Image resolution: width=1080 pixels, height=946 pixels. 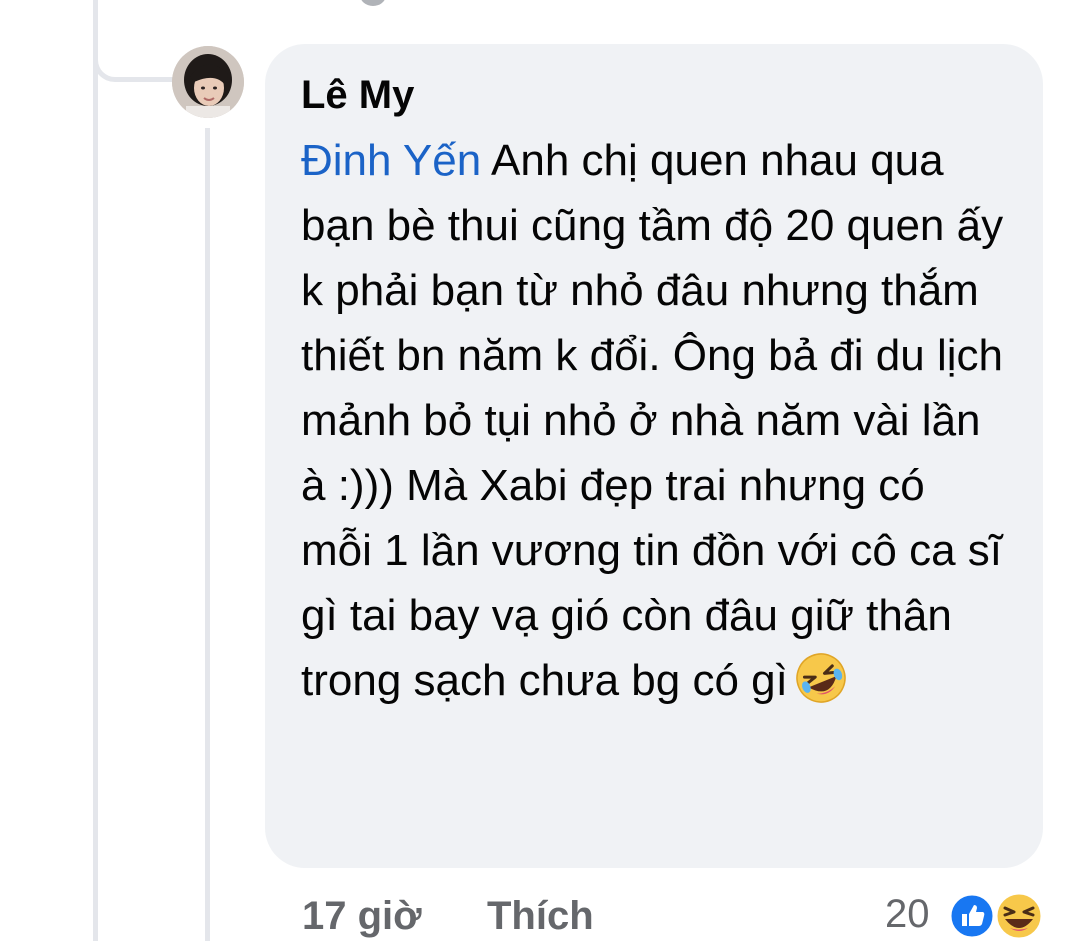 I want to click on avatar-image, so click(x=208, y=82).